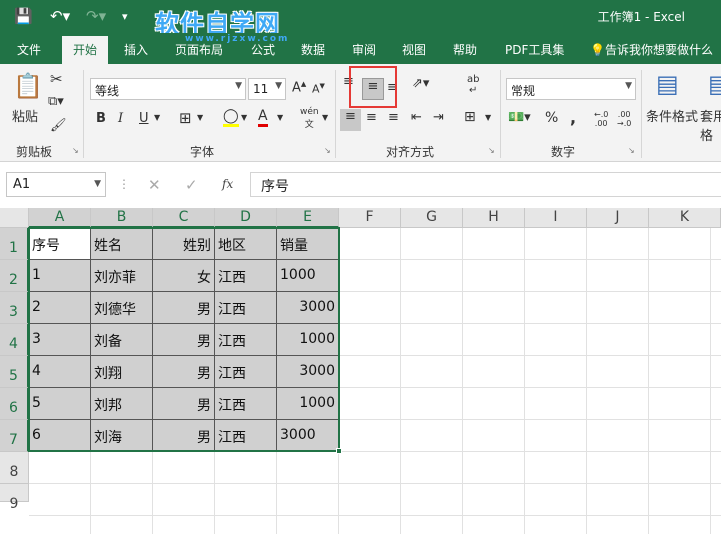 This screenshot has width=721, height=534. Describe the element at coordinates (122, 404) in the screenshot. I see `table-cell: 刘邦` at that location.